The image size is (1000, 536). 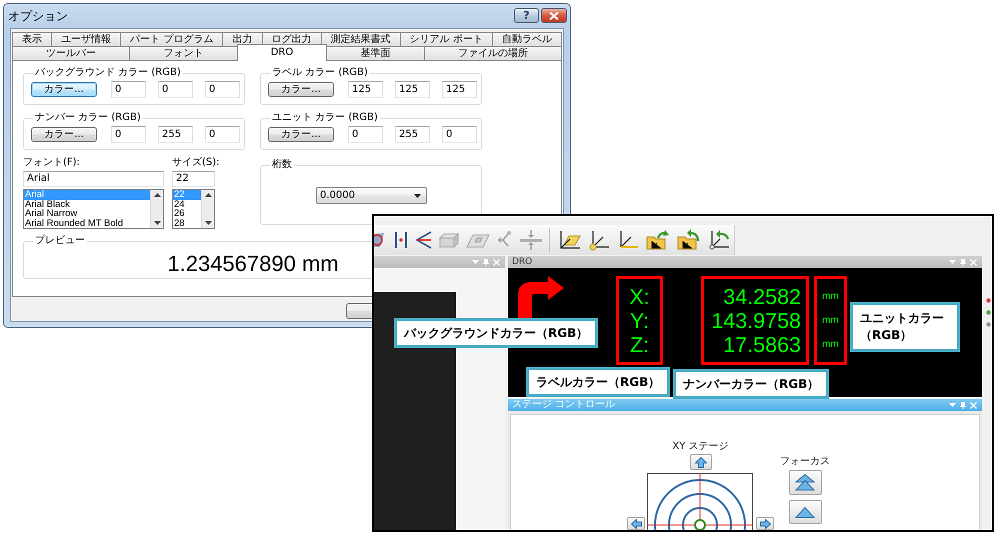 I want to click on double-triangle-up-icon, so click(x=805, y=482).